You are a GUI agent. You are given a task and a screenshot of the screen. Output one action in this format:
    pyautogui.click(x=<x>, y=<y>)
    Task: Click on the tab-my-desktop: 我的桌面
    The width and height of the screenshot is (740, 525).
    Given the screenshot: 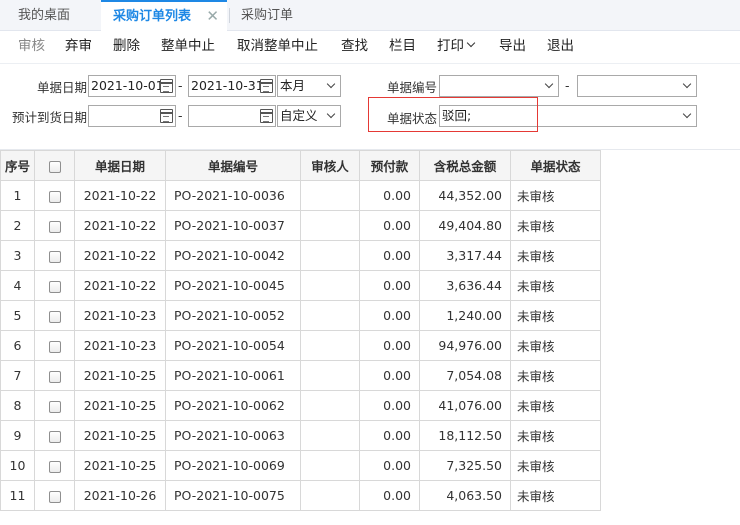 What is the action you would take?
    pyautogui.click(x=44, y=15)
    